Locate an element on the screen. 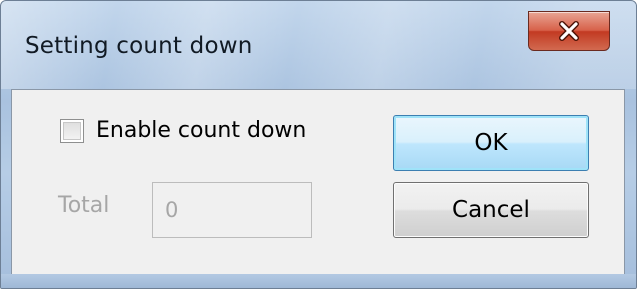 The height and width of the screenshot is (289, 637). close-button is located at coordinates (569, 31).